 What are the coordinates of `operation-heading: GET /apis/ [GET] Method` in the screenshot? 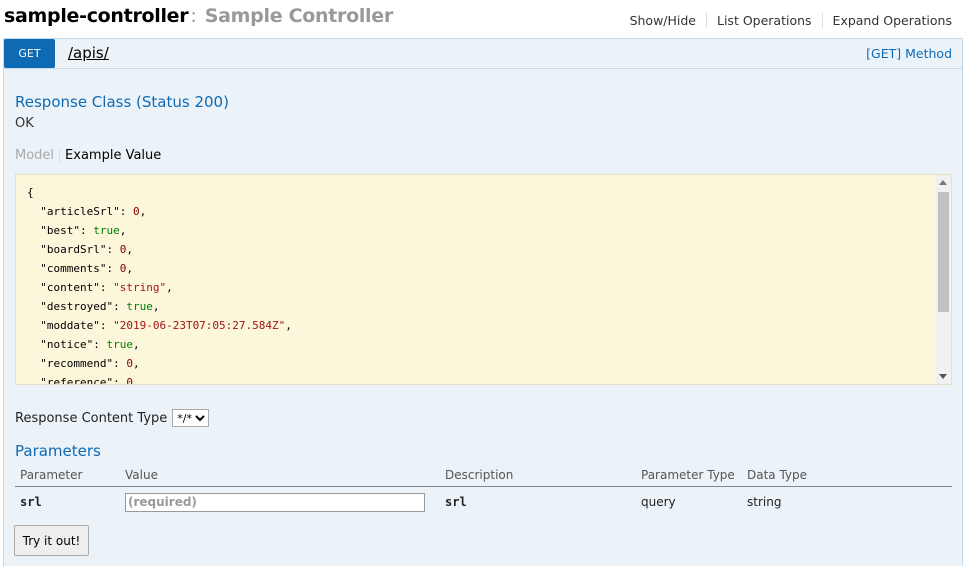 It's located at (483, 54).